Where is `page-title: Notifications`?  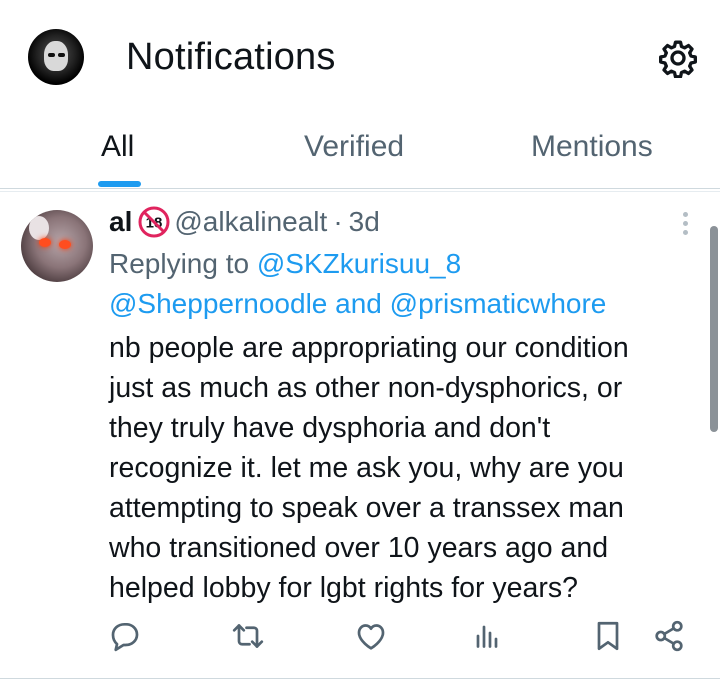
page-title: Notifications is located at coordinates (231, 57).